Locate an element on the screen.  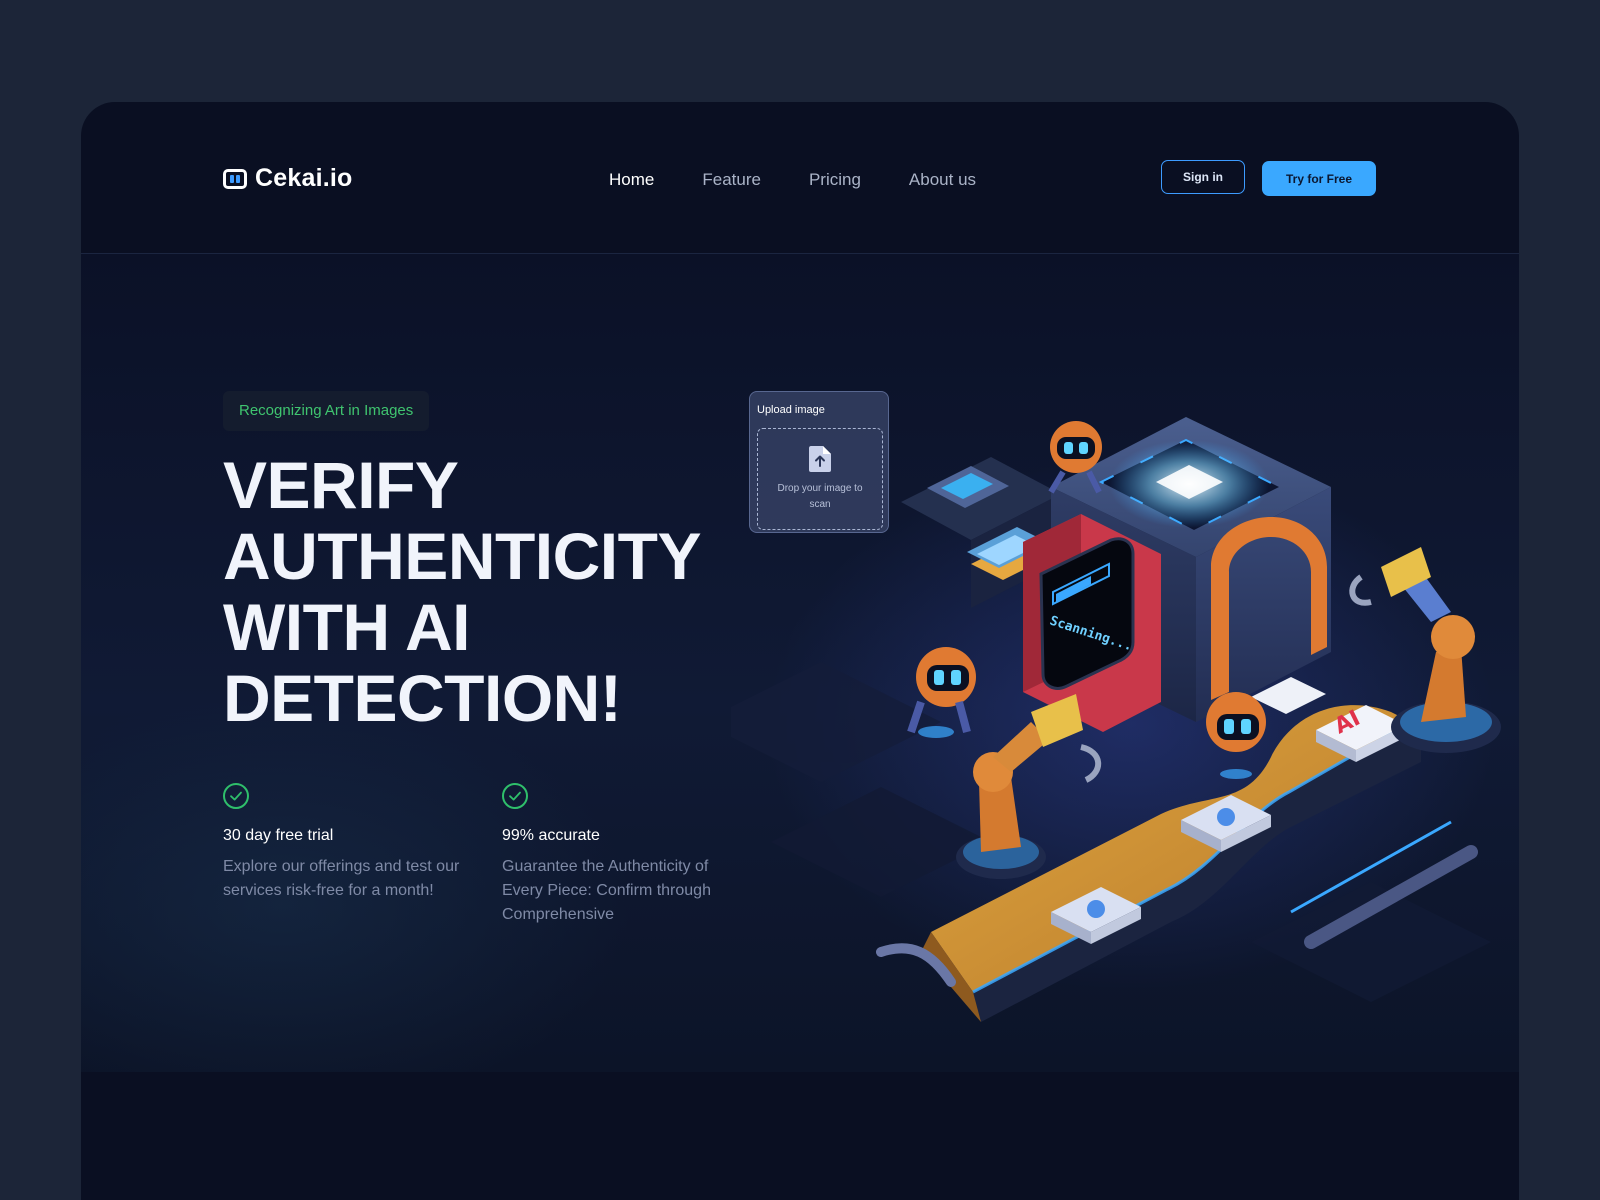
main-nav: Home Feature Pricing About us is located at coordinates (816, 180).